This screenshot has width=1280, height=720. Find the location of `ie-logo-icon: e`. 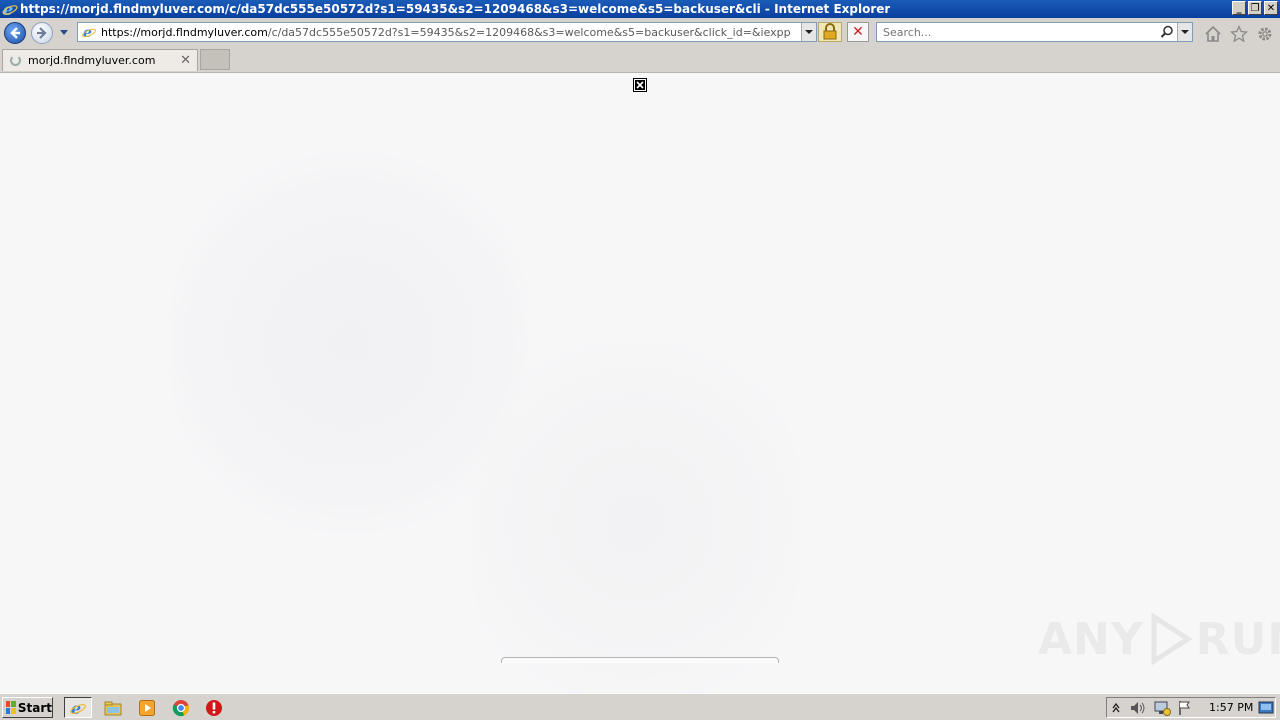

ie-logo-icon: e is located at coordinates (10, 9).